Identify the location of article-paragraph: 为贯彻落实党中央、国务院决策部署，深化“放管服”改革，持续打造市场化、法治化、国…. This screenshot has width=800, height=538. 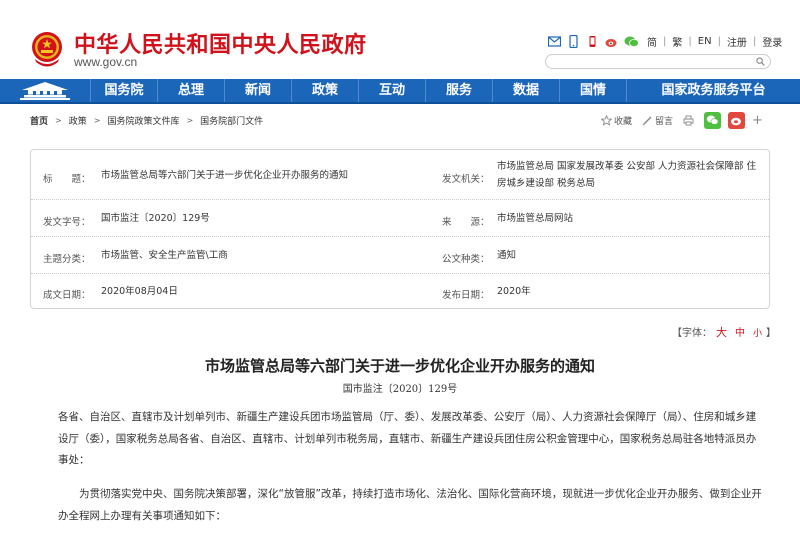
(410, 505).